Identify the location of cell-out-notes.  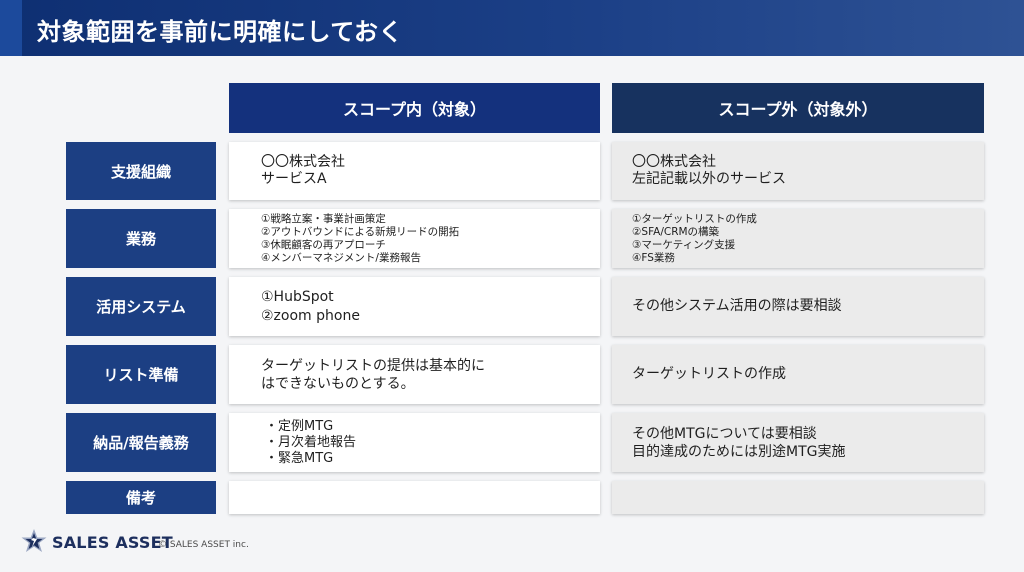
(798, 497).